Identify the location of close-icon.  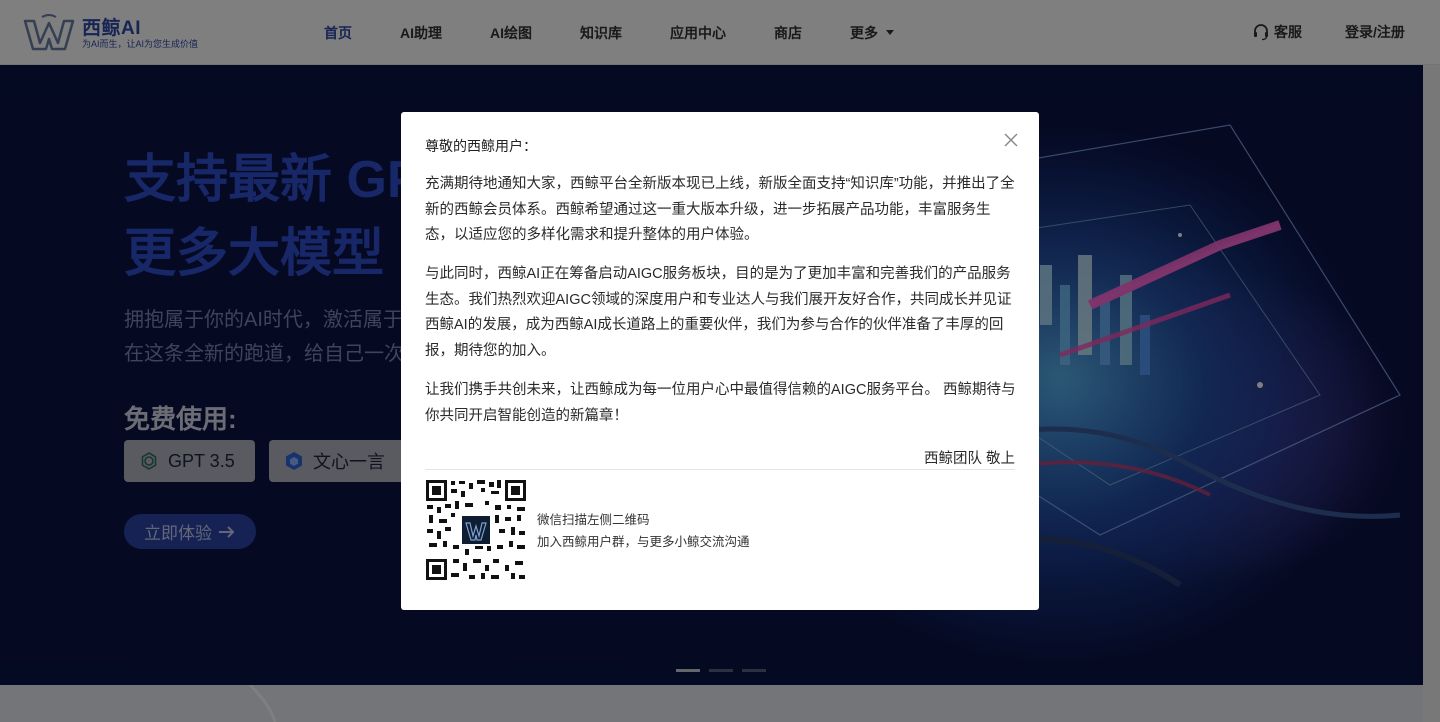
(1011, 140).